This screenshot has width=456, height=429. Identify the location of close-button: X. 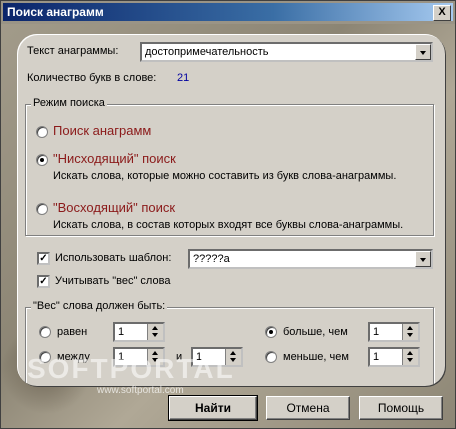
(442, 13).